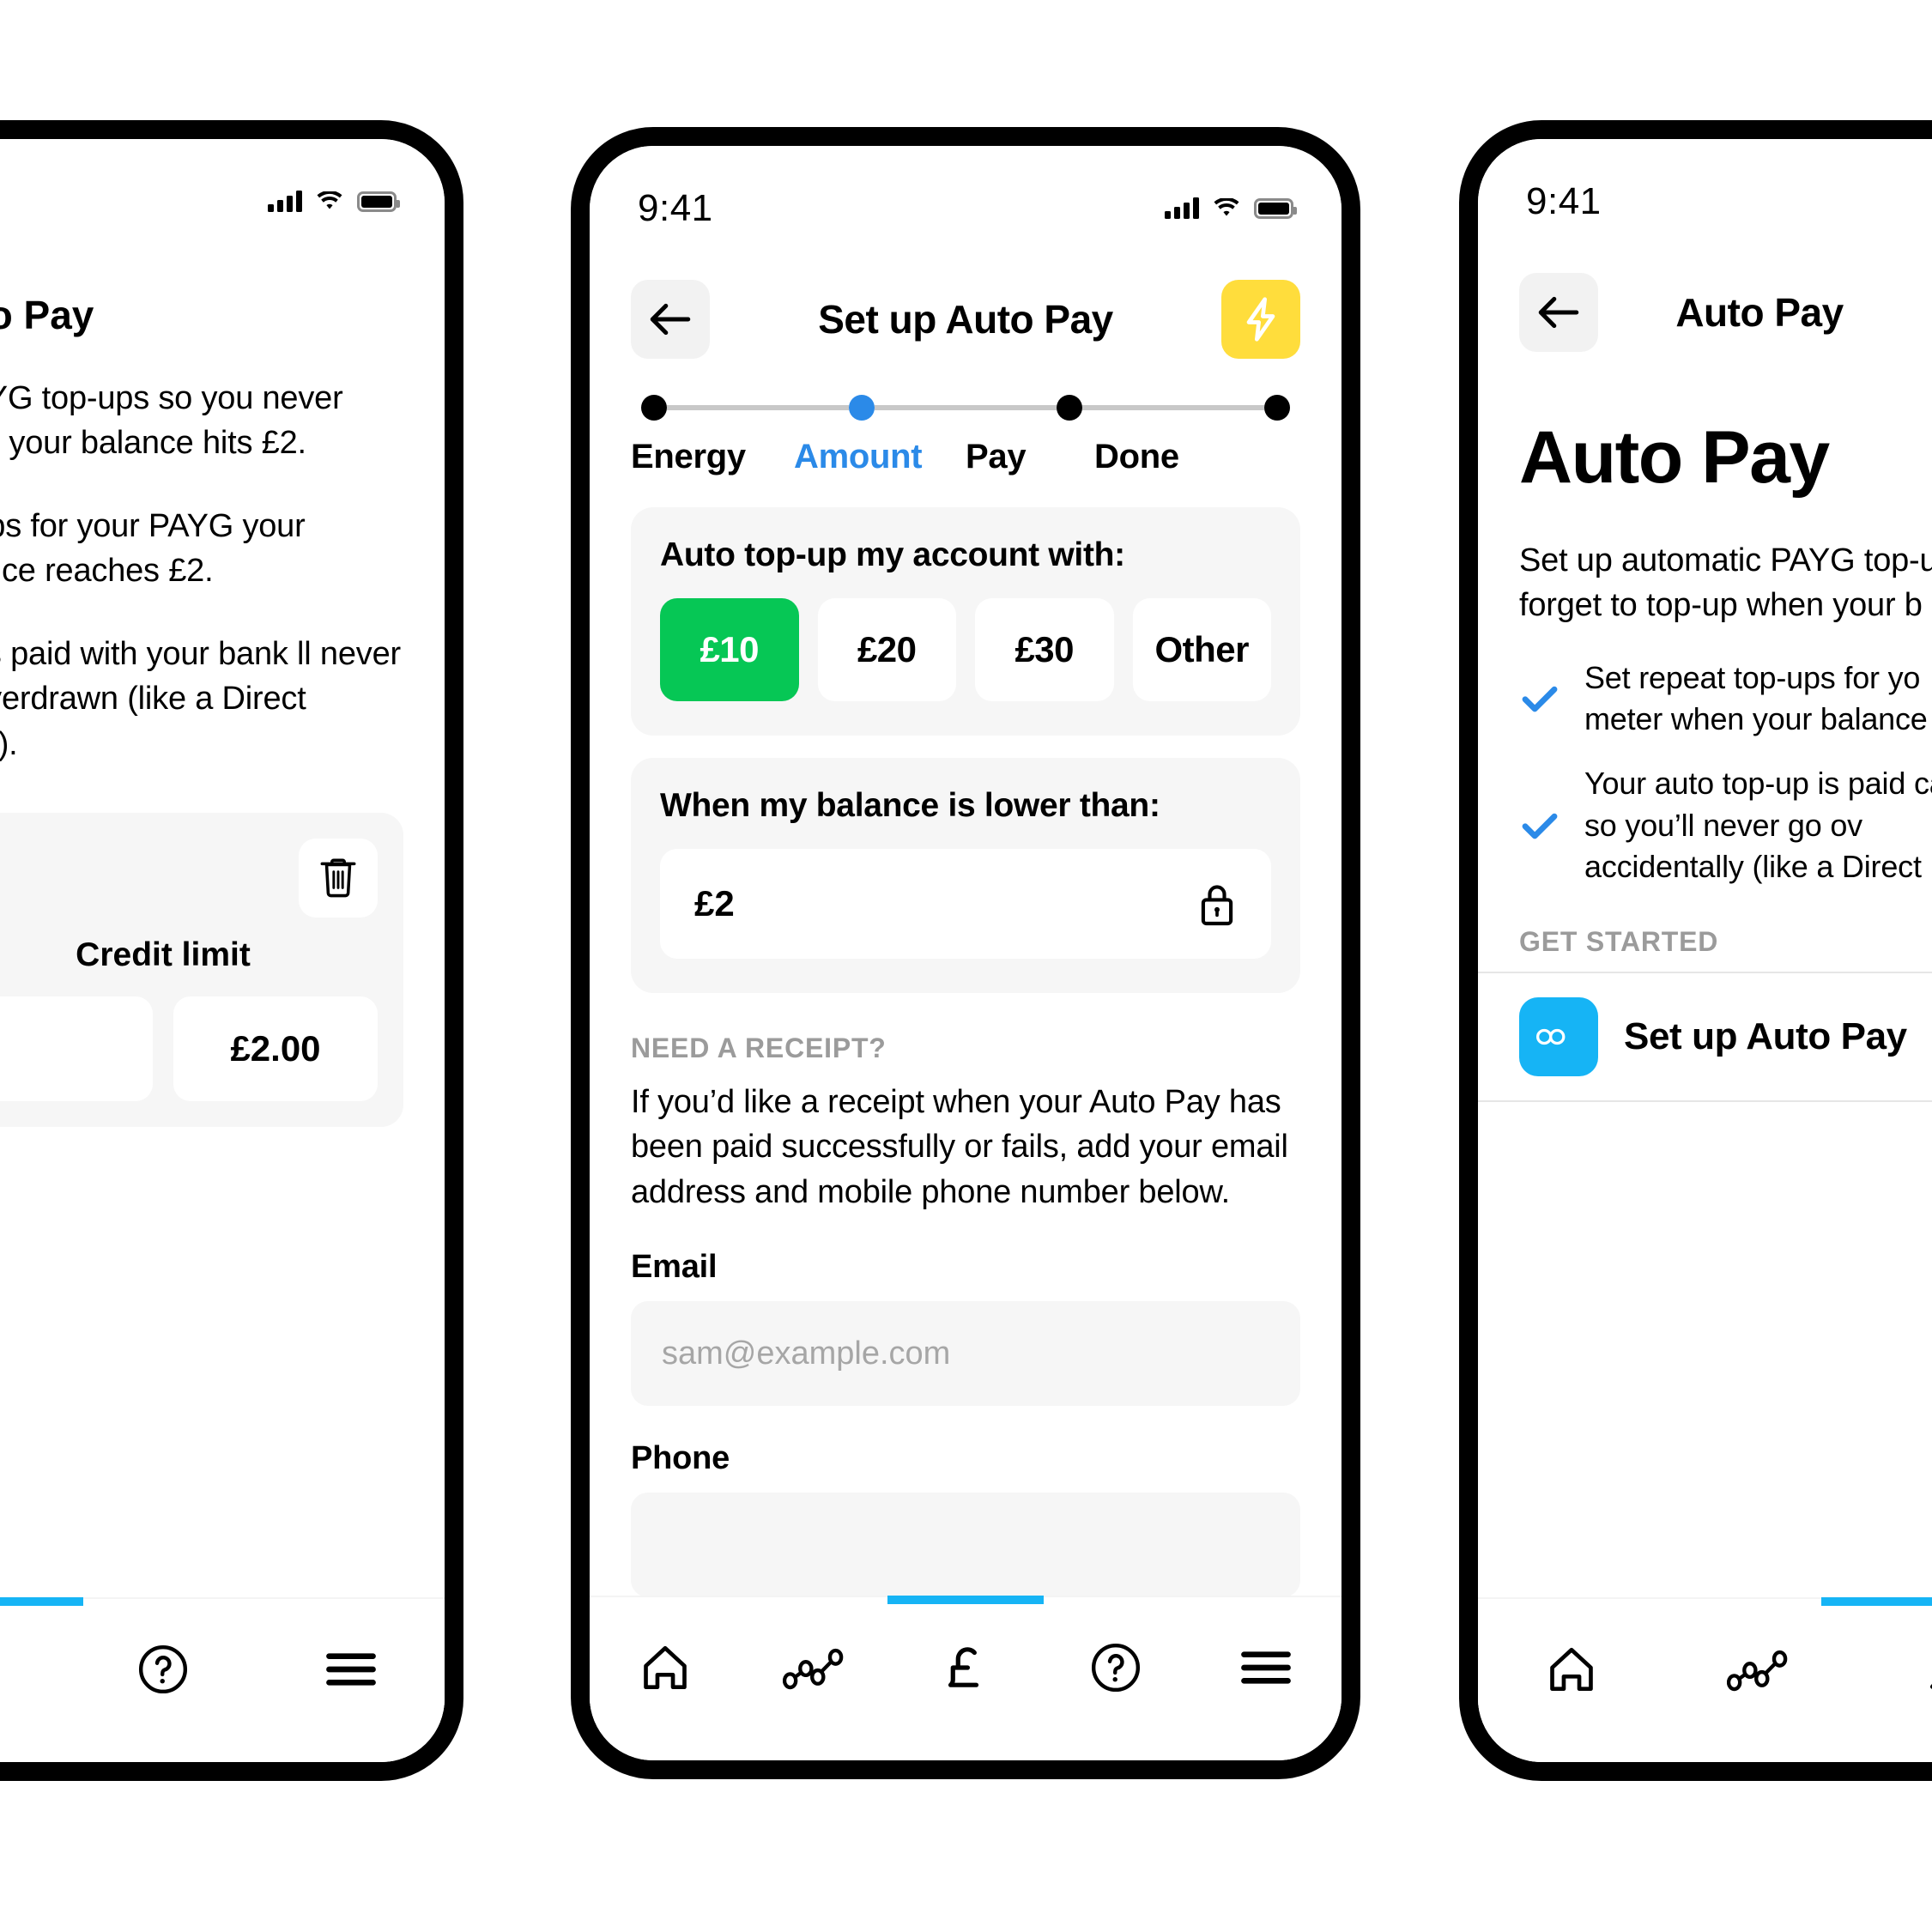 Image resolution: width=1932 pixels, height=1932 pixels. I want to click on center-statusbar: 9:41, so click(965, 197).